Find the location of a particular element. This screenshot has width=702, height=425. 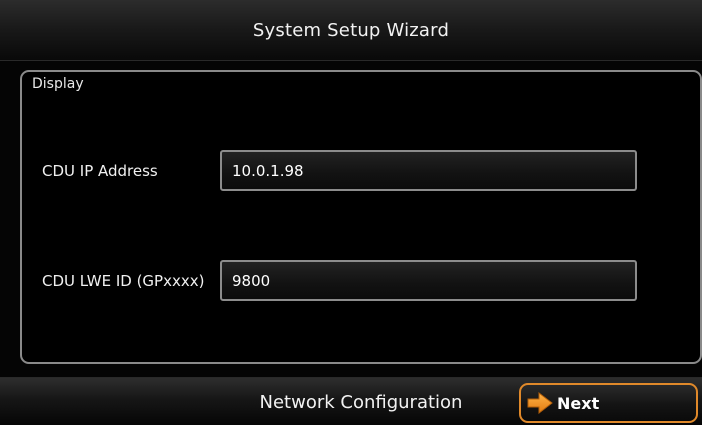

cdu-ip-label: CDU IP Address is located at coordinates (100, 170).